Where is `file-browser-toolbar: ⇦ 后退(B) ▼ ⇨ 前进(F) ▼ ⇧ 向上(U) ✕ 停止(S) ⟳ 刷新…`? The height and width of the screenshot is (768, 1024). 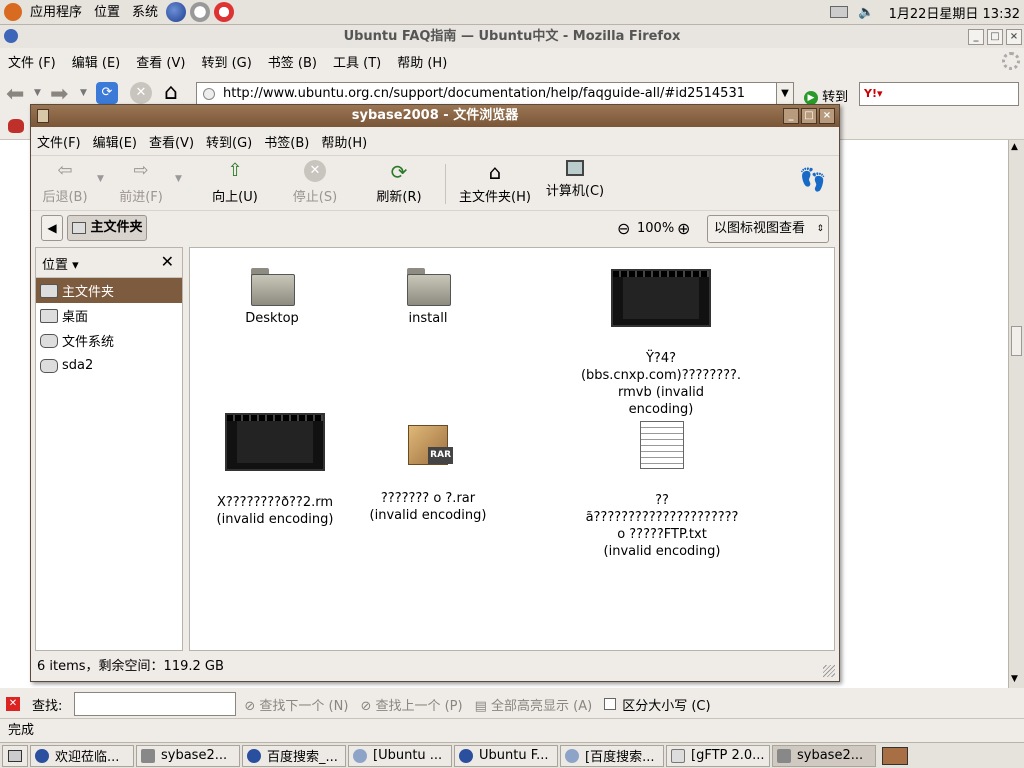
file-browser-toolbar: ⇦ 后退(B) ▼ ⇨ 前进(F) ▼ ⇧ 向上(U) ✕ 停止(S) ⟳ 刷新… is located at coordinates (435, 183).